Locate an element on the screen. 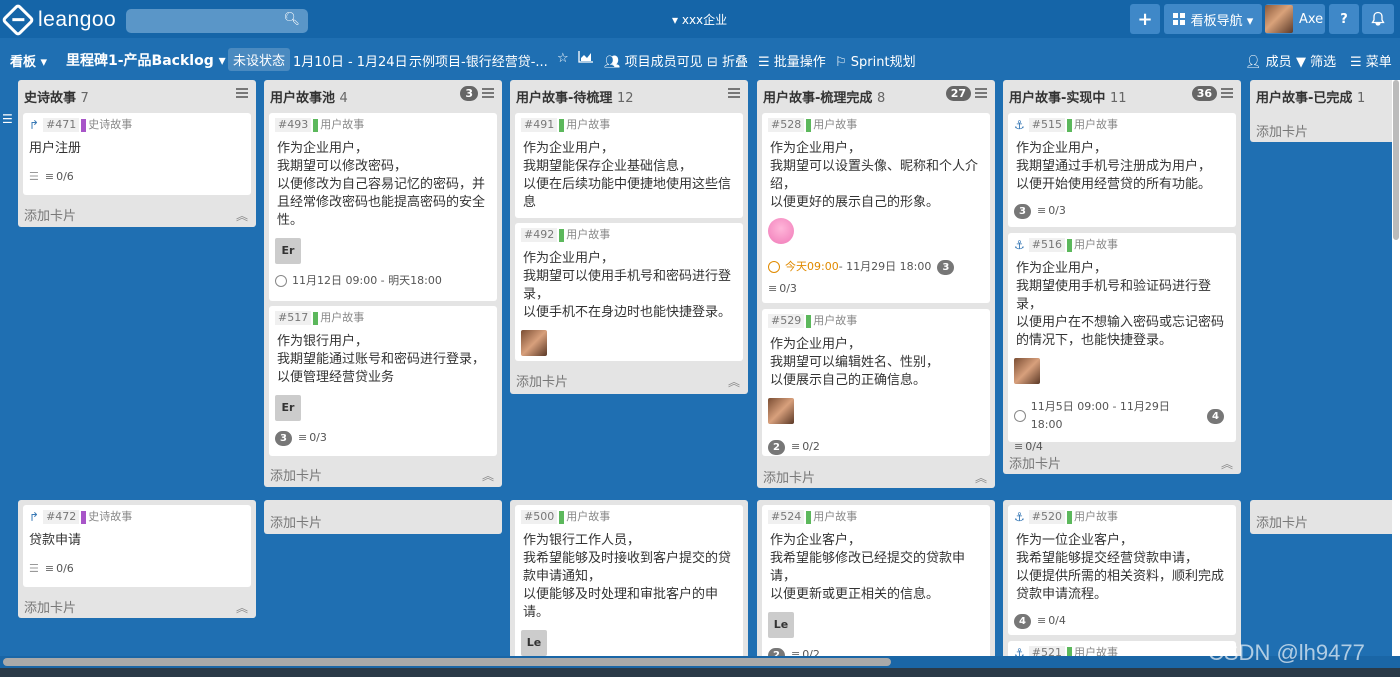 The width and height of the screenshot is (1400, 677). checklist-count: 0/2 is located at coordinates (811, 446).